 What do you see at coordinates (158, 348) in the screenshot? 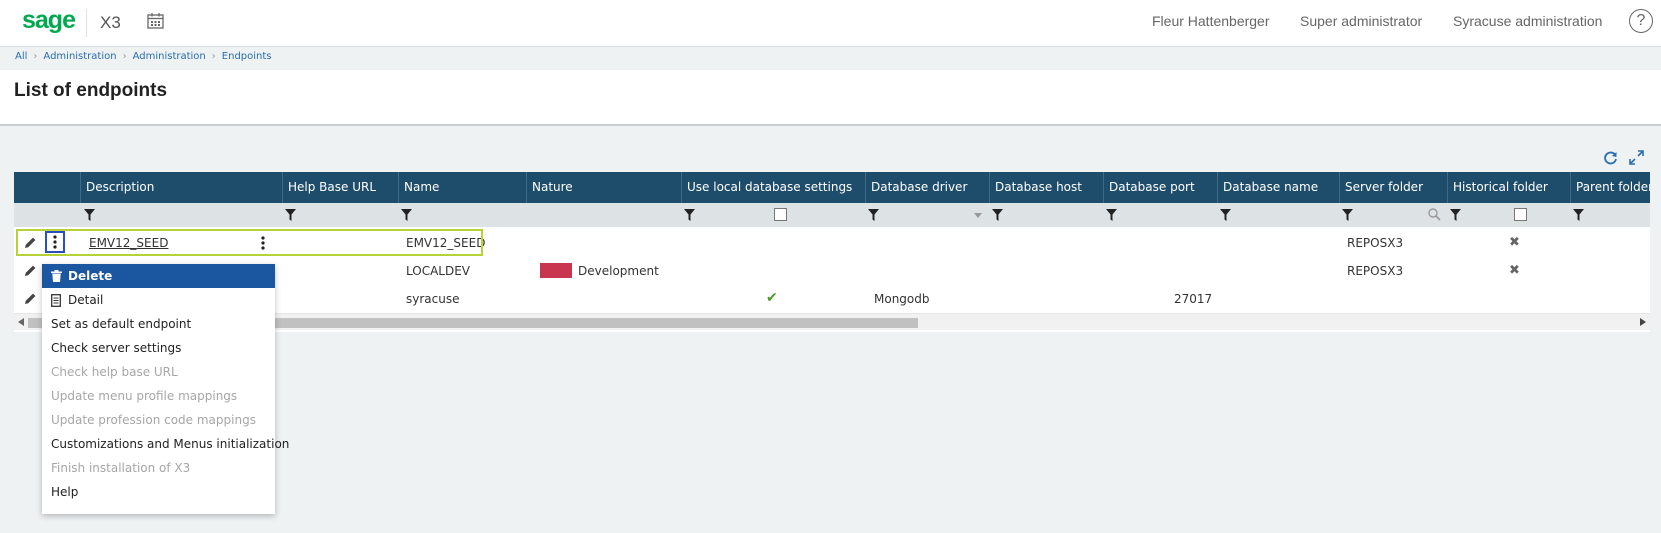
I see `menu-item-check-server-settings: Check server settings` at bounding box center [158, 348].